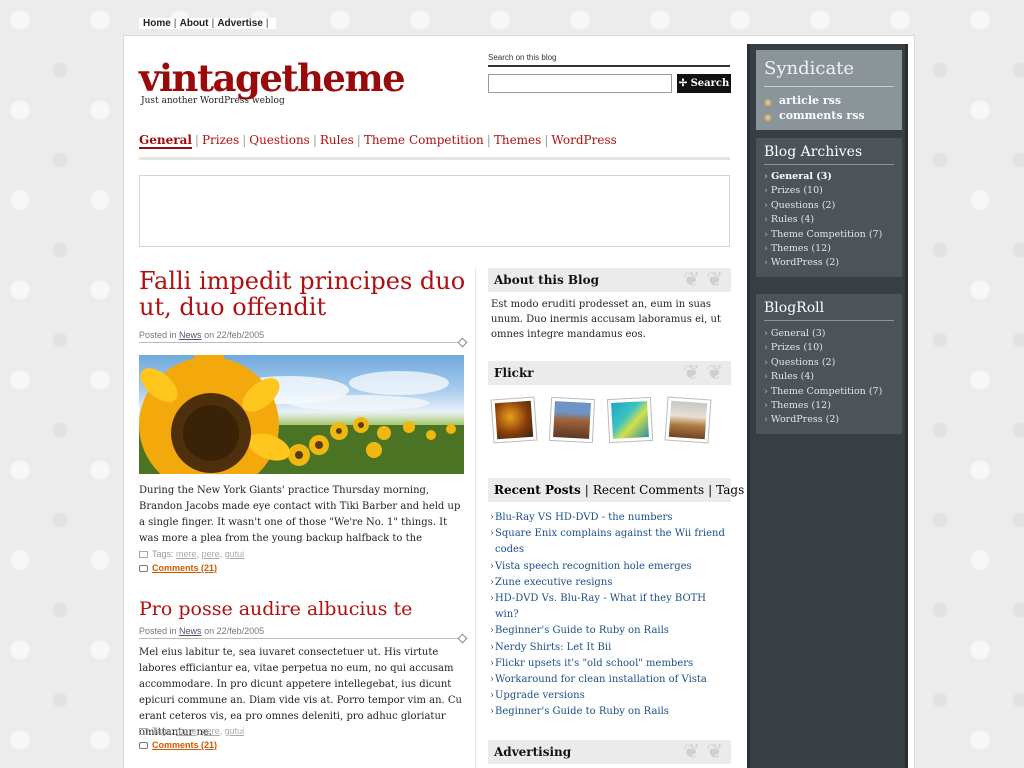  Describe the element at coordinates (768, 118) in the screenshot. I see `rss-icon: ◉` at that location.